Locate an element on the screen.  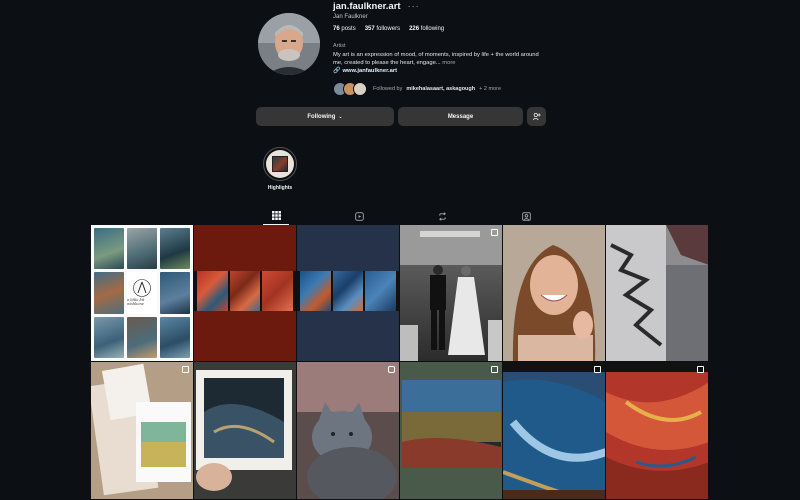
profile-tabs is located at coordinates (408, 216).